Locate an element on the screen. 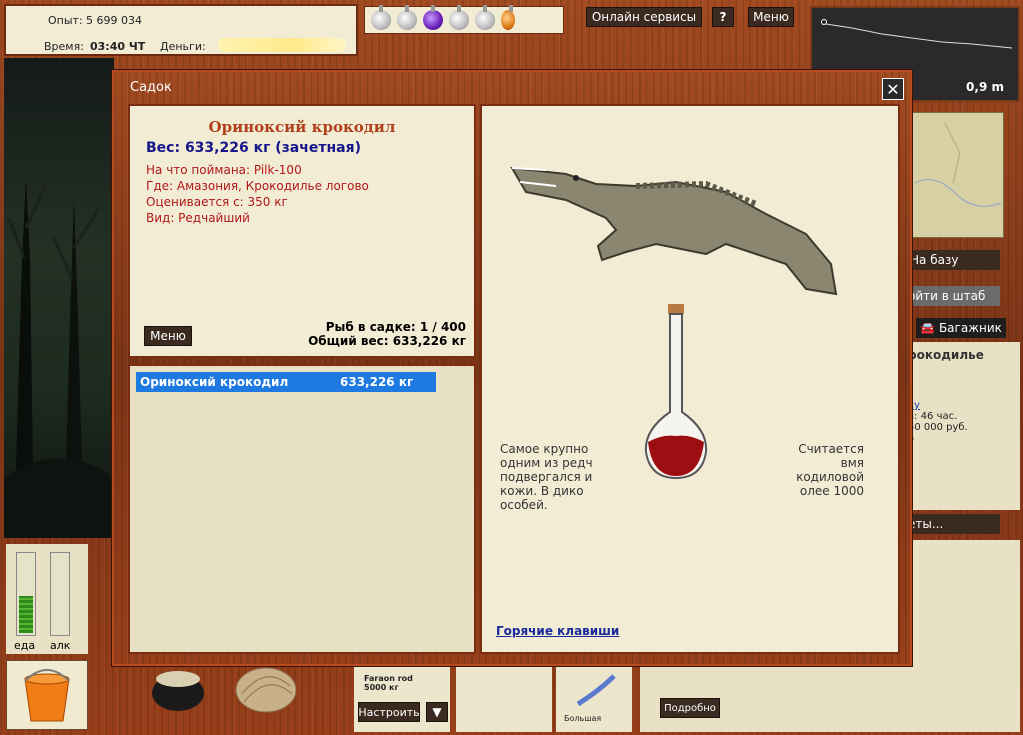  desc-right-2: вмя is located at coordinates (852, 463).